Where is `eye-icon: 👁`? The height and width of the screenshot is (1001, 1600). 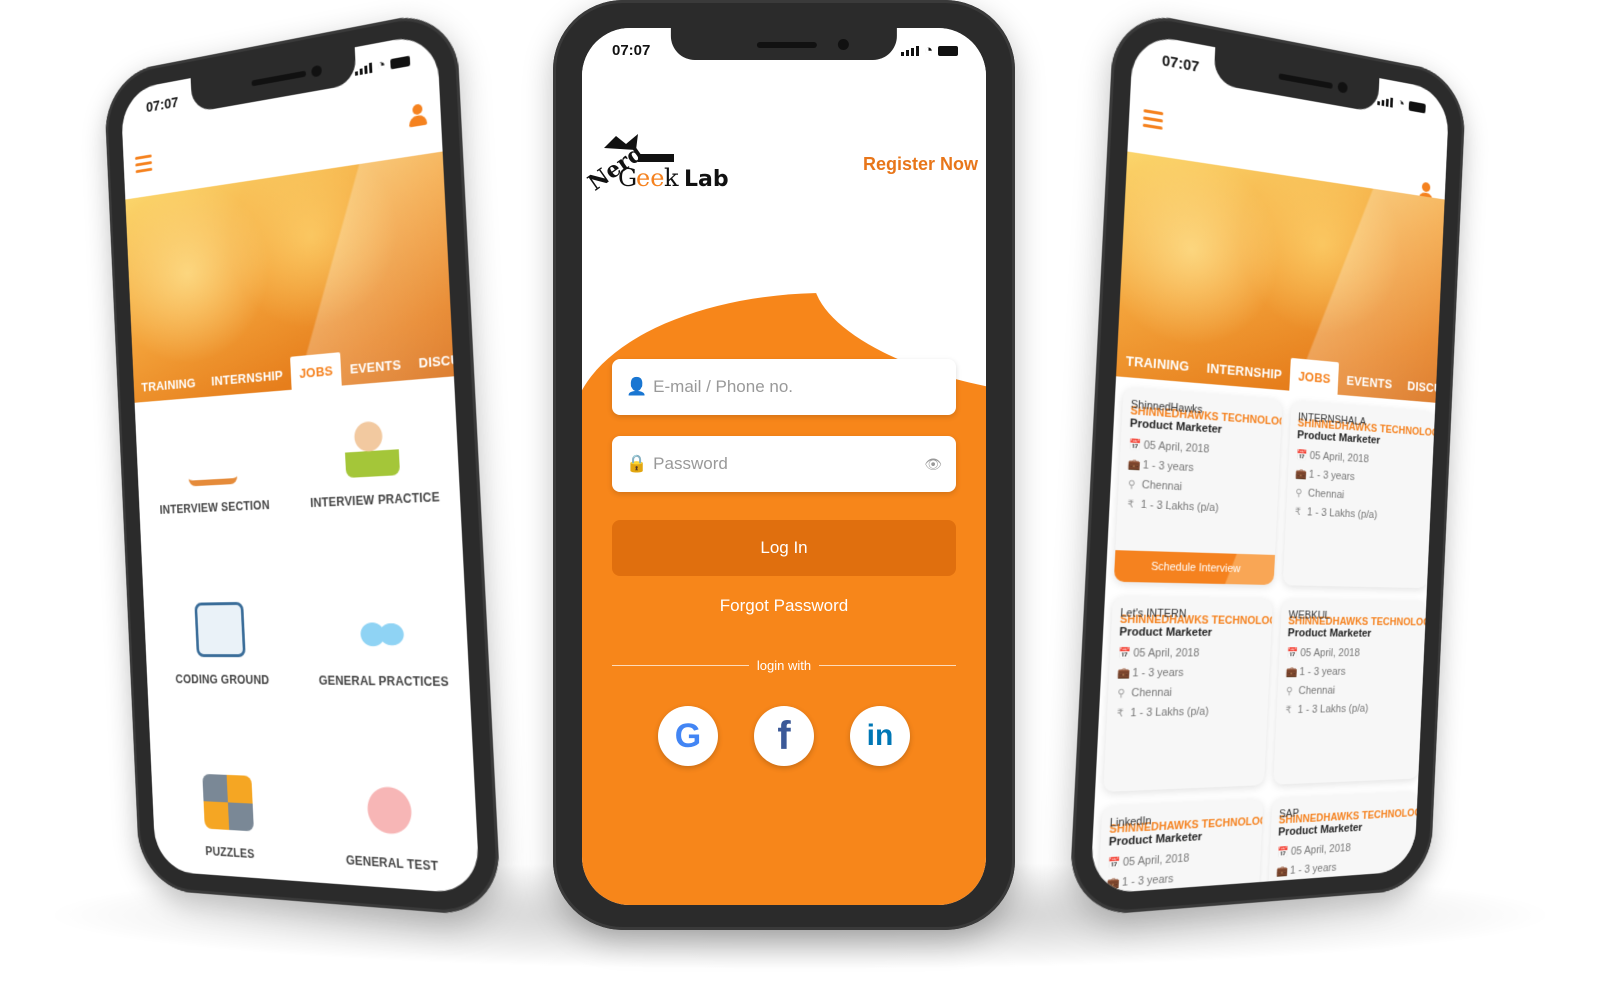 eye-icon: 👁 is located at coordinates (933, 464).